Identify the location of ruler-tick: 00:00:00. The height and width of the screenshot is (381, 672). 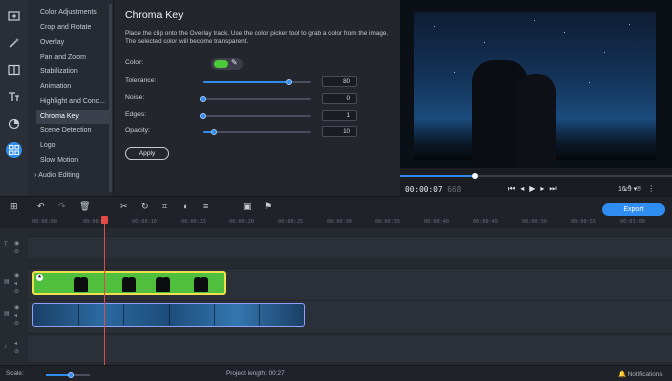
(44, 222).